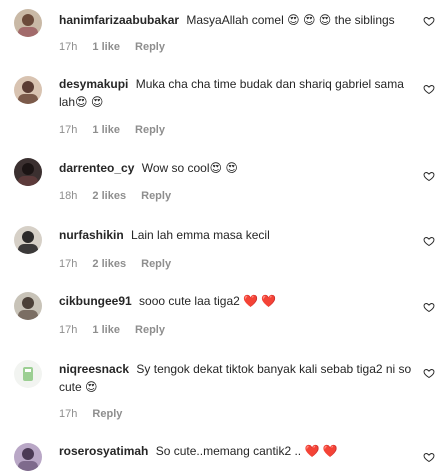 The width and height of the screenshot is (445, 476). I want to click on comment-username: roserosyatimah, so click(103, 451).